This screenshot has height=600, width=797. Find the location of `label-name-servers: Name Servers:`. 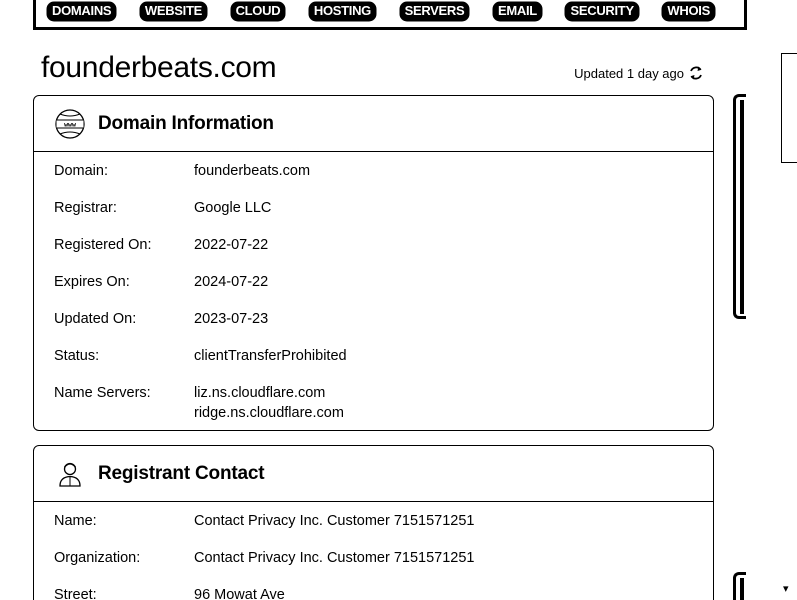

label-name-servers: Name Servers: is located at coordinates (102, 393).